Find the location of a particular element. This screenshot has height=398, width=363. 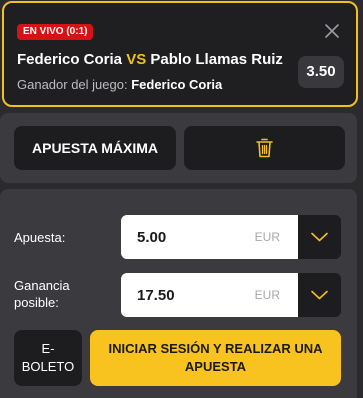

winnings-dropdown-button is located at coordinates (319, 295).